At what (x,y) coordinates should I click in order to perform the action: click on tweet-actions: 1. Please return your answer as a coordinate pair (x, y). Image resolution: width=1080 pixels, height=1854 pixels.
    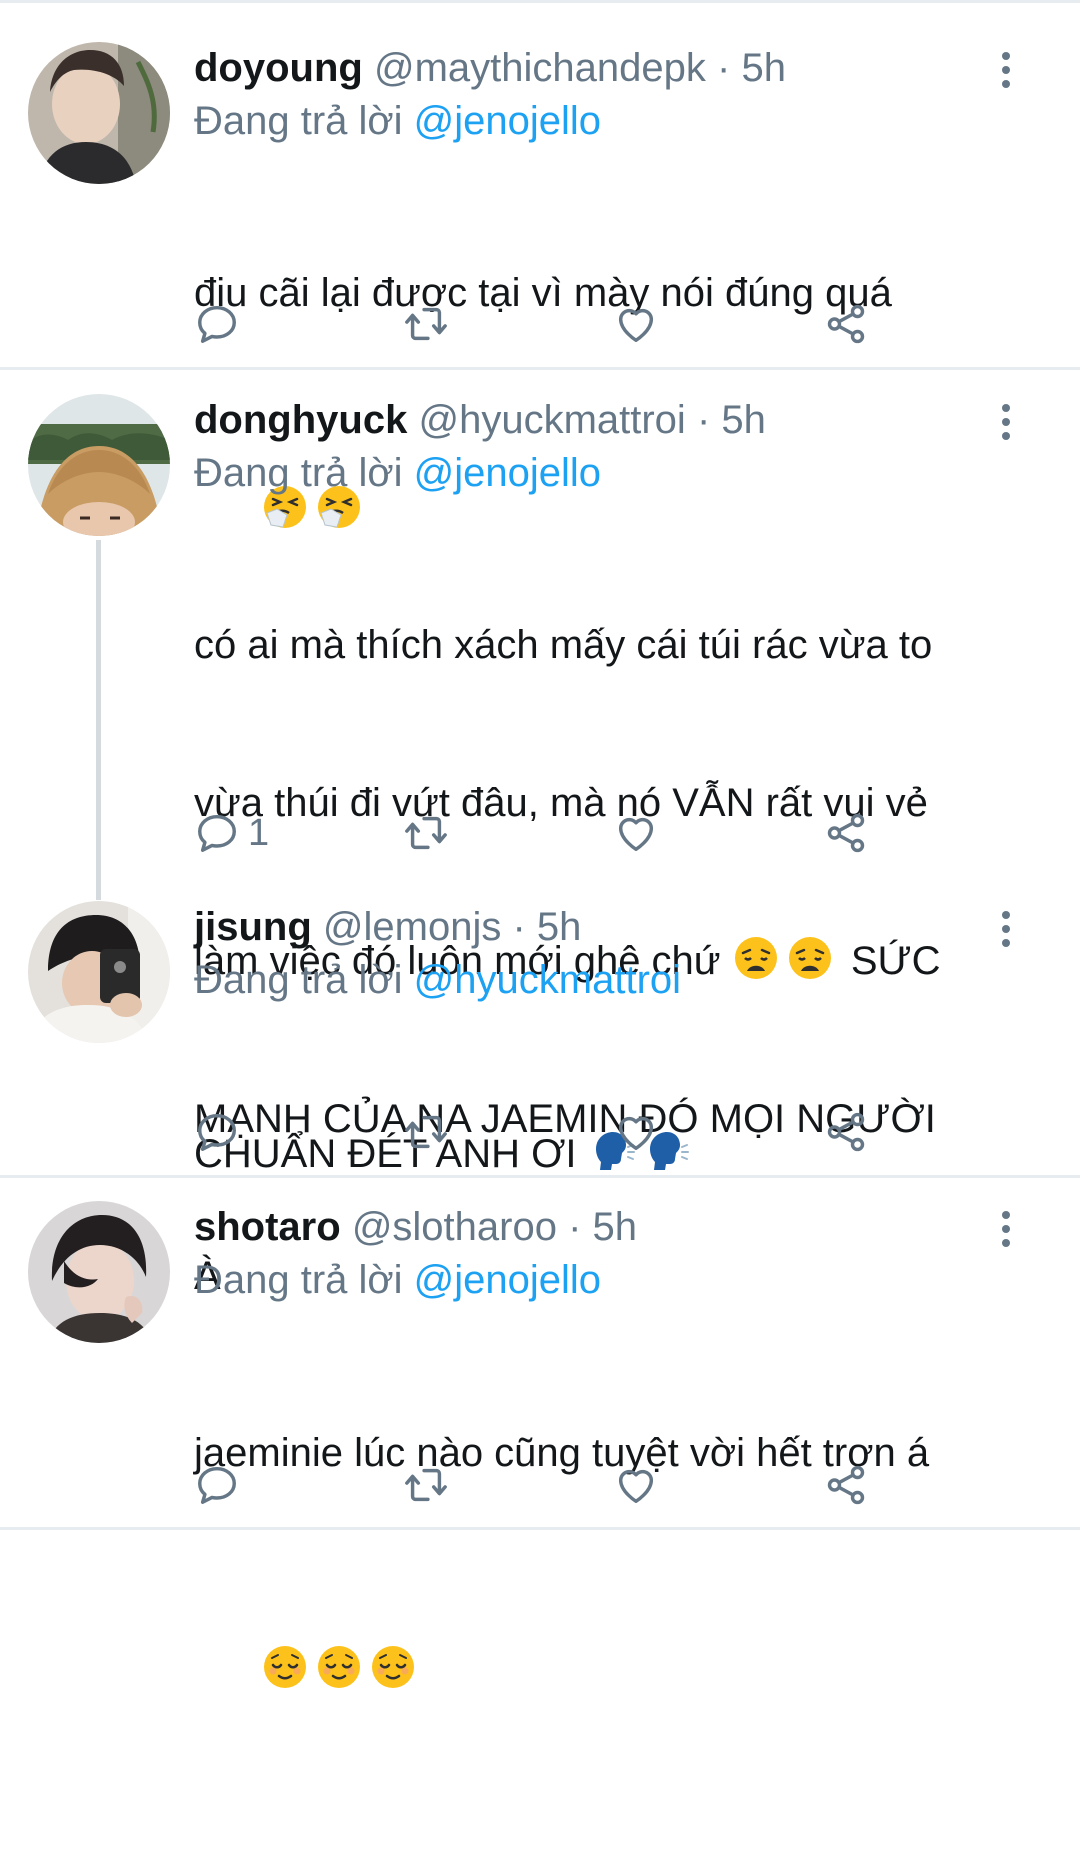
    Looking at the image, I should click on (540, 833).